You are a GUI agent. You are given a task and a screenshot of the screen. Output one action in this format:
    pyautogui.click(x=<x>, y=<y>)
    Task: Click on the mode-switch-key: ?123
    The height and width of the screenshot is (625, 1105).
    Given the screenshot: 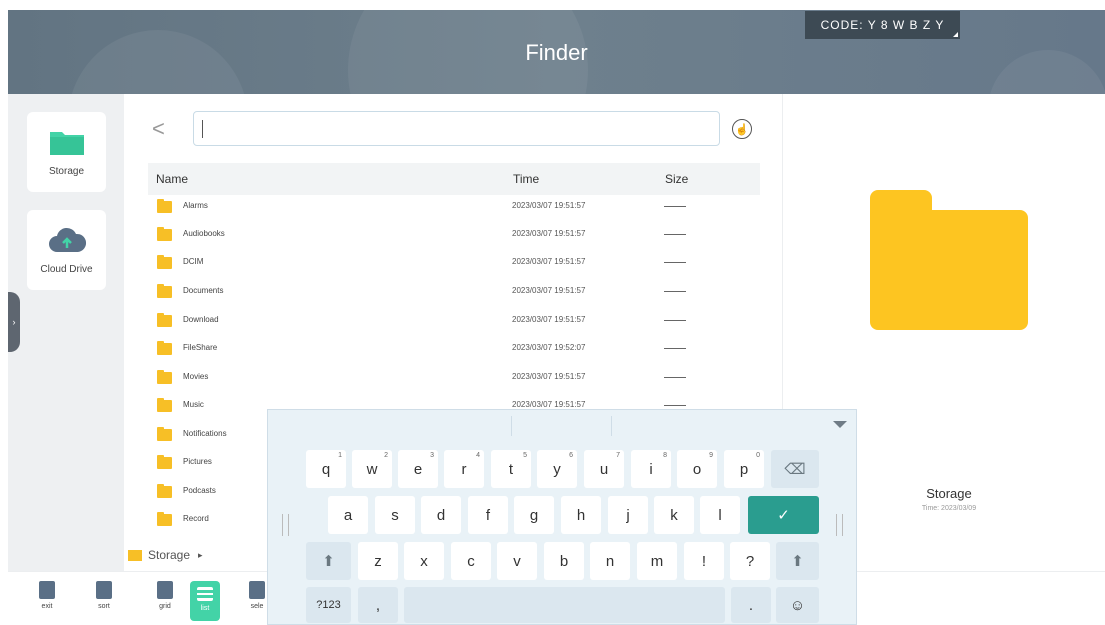 What is the action you would take?
    pyautogui.click(x=328, y=605)
    